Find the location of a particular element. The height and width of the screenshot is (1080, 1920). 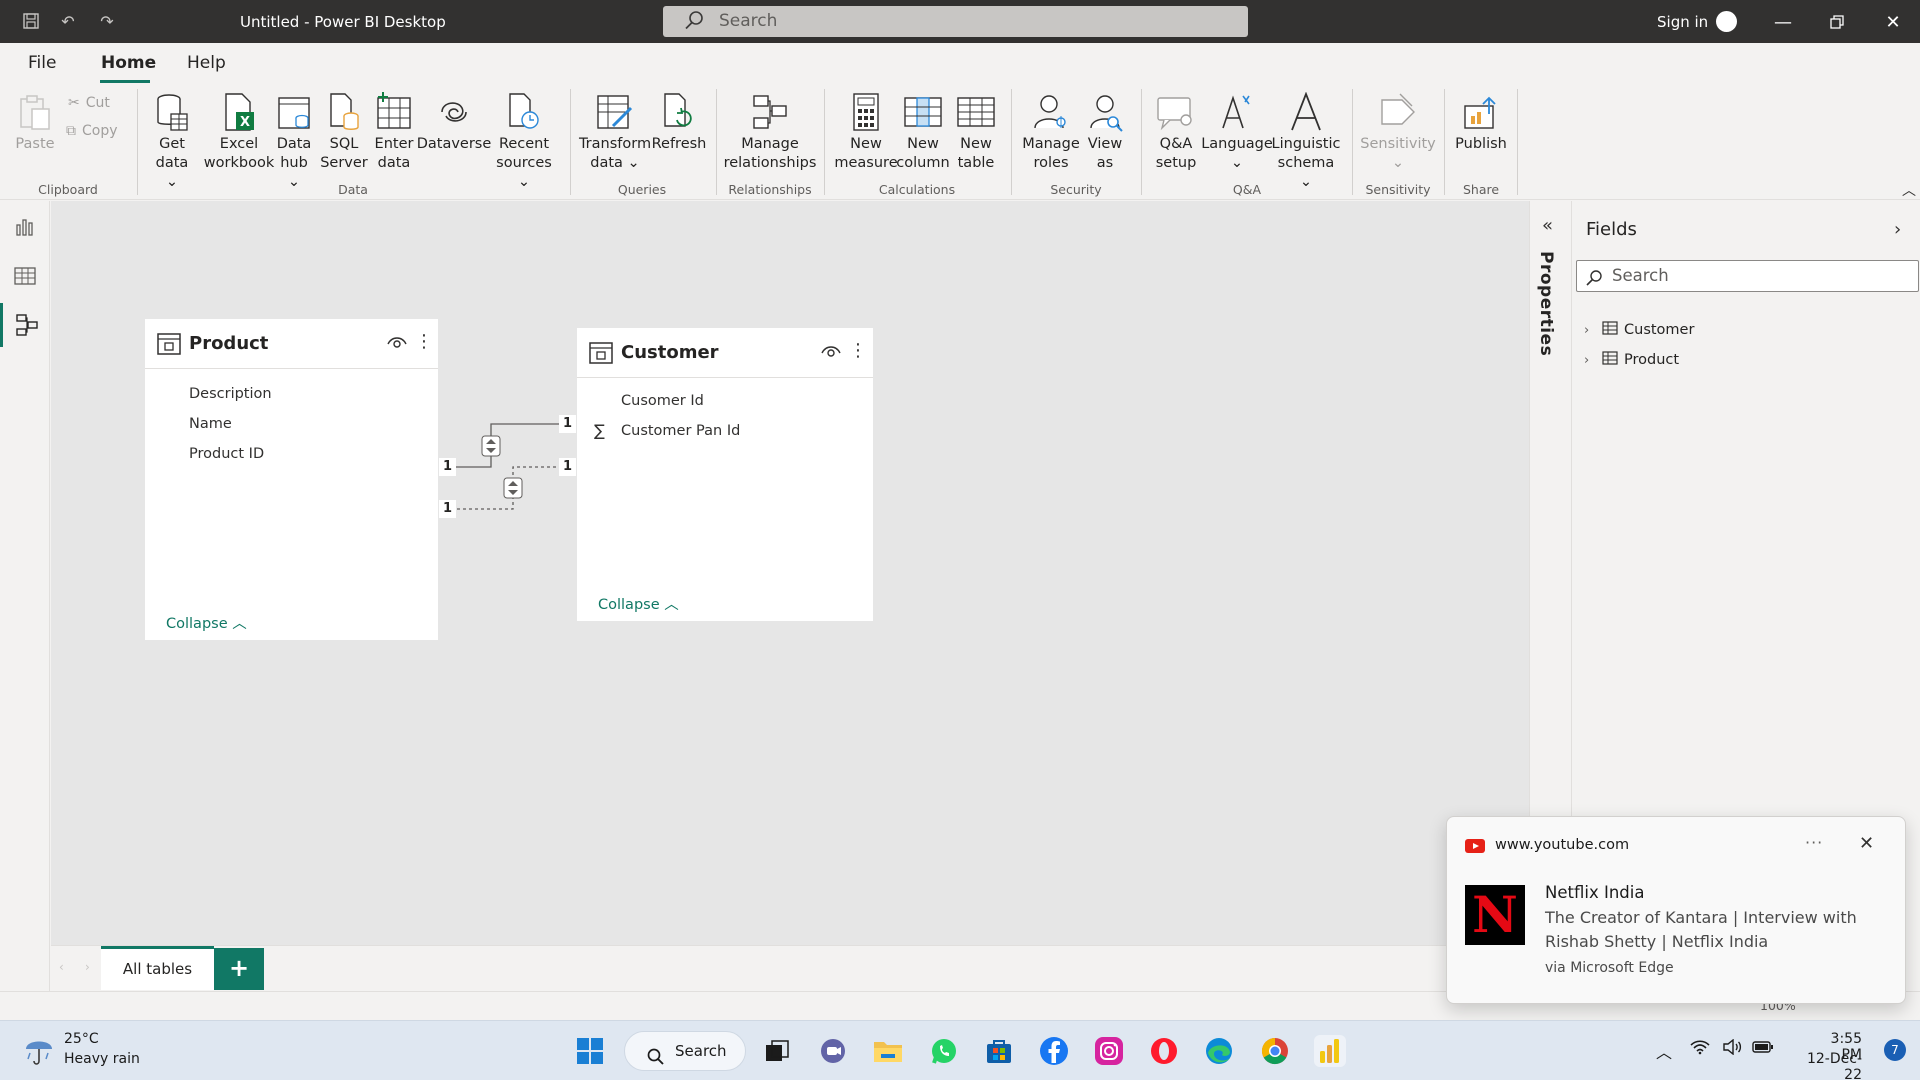

clock-date: 12-Dec-22 is located at coordinates (1826, 1065).